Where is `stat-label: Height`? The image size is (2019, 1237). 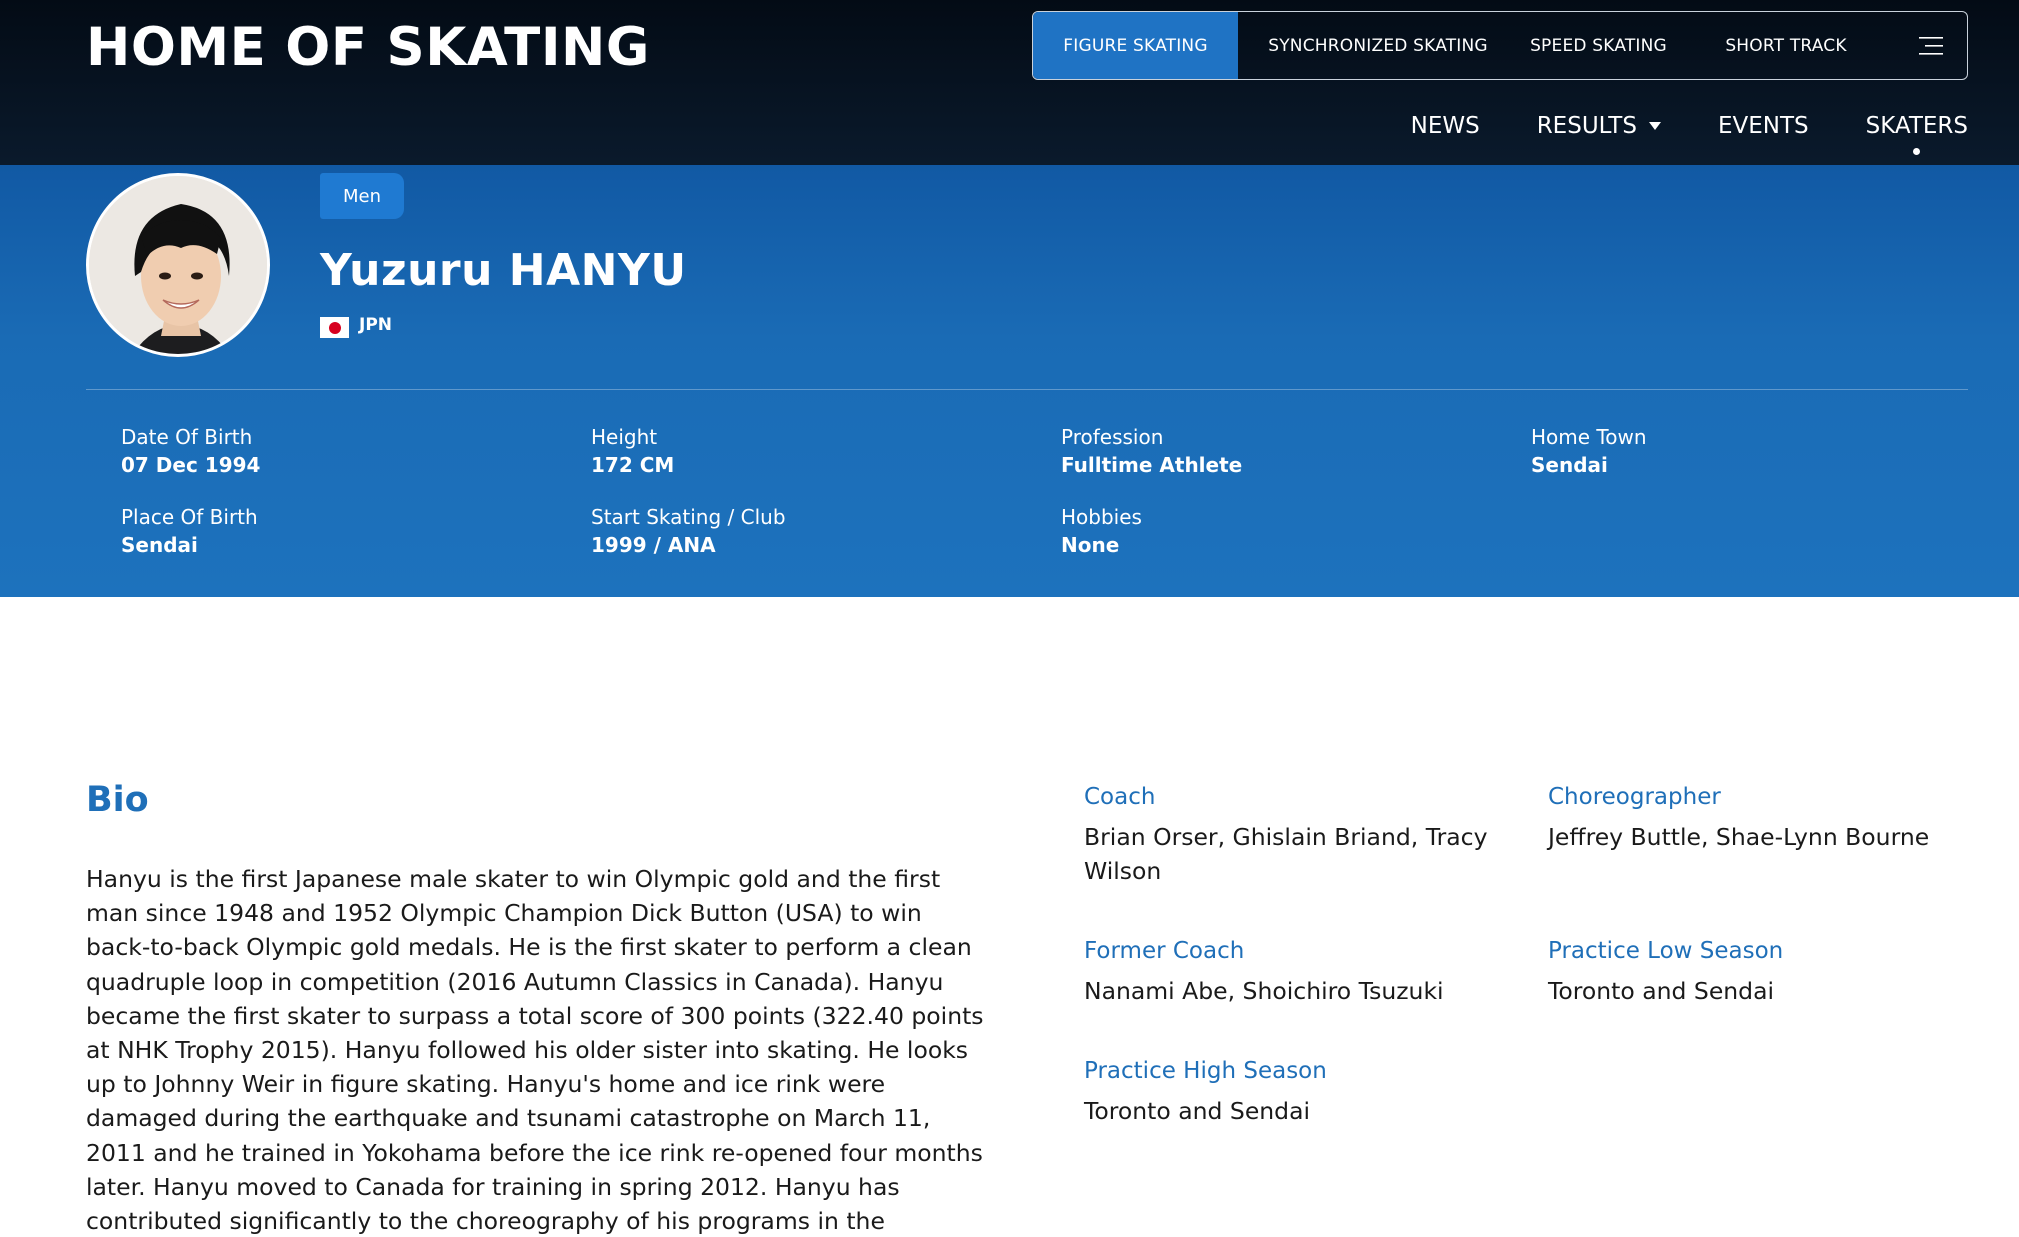 stat-label: Height is located at coordinates (624, 437).